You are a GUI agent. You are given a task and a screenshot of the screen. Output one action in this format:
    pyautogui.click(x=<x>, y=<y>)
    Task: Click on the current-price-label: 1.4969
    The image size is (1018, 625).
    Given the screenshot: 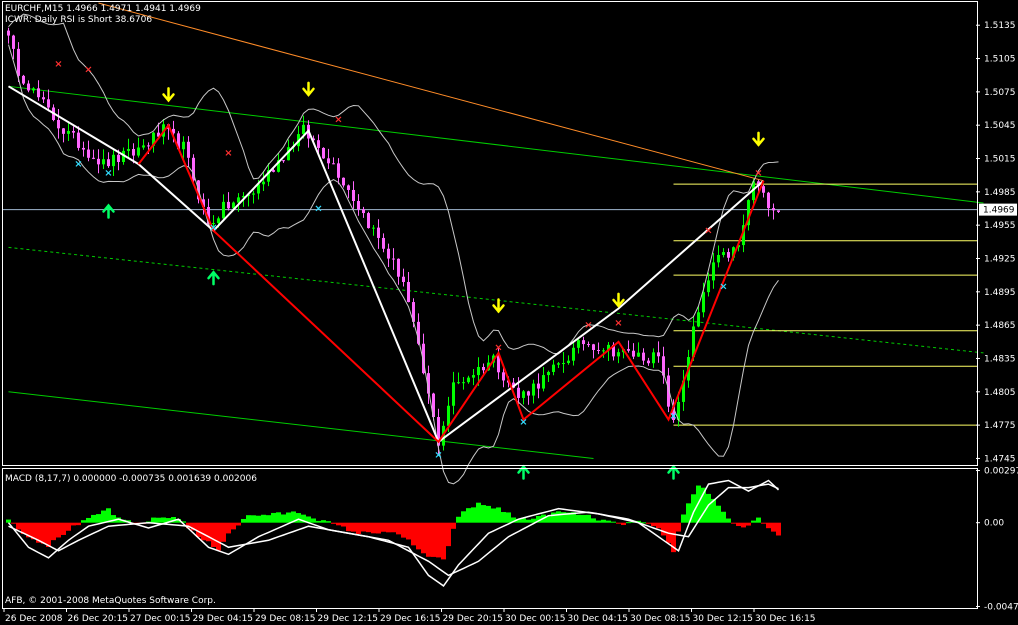 What is the action you would take?
    pyautogui.click(x=999, y=211)
    